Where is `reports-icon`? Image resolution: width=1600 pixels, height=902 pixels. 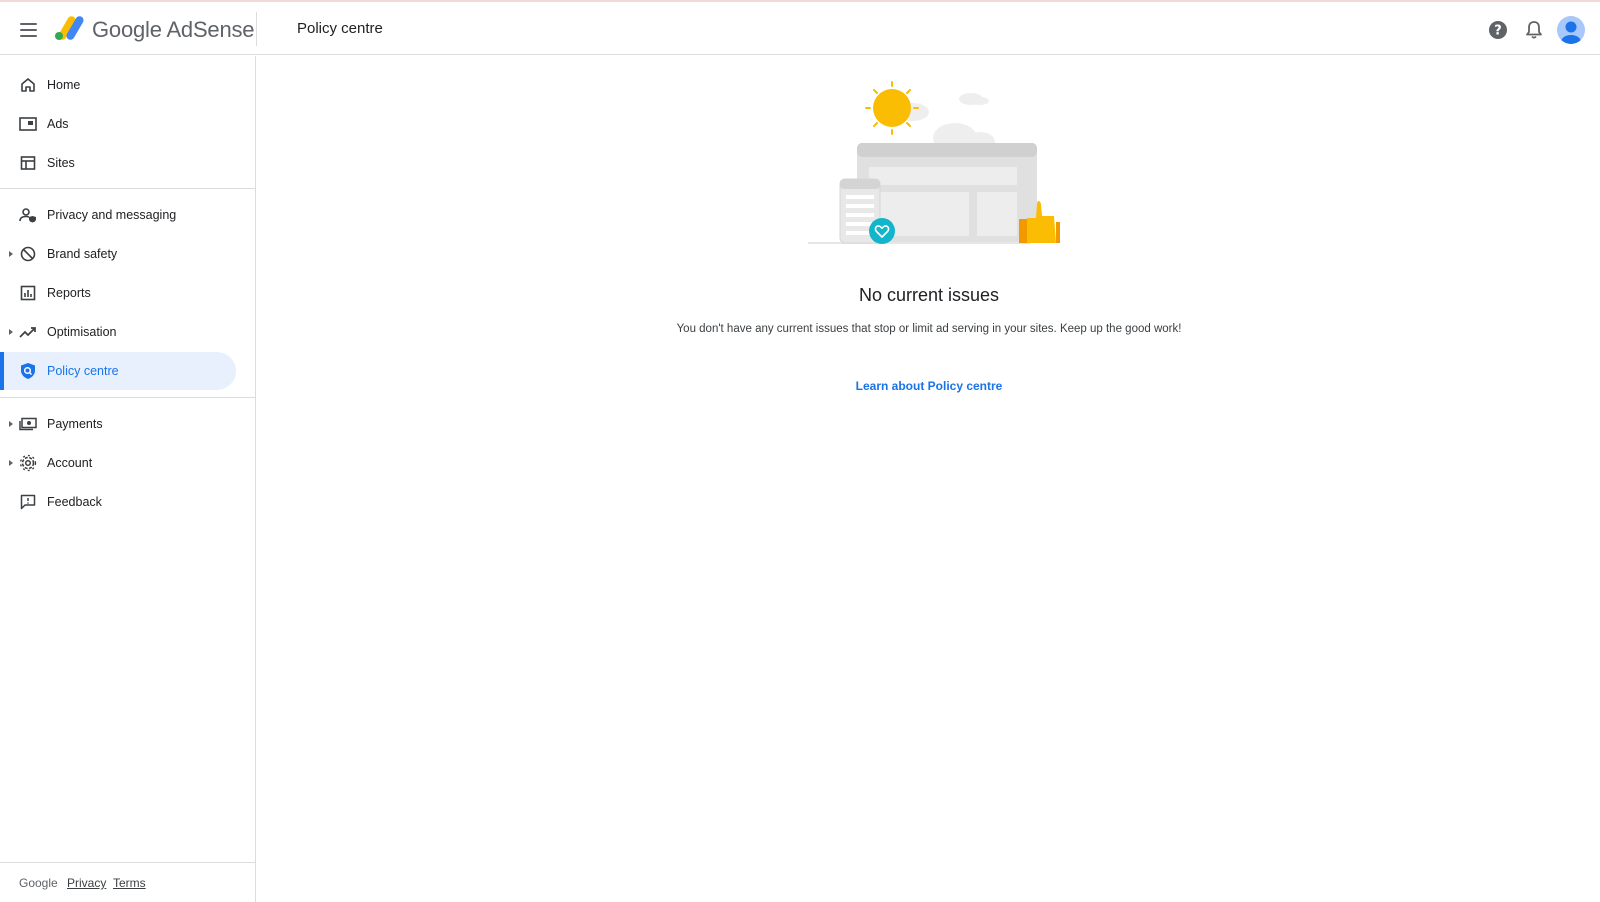 reports-icon is located at coordinates (28, 293).